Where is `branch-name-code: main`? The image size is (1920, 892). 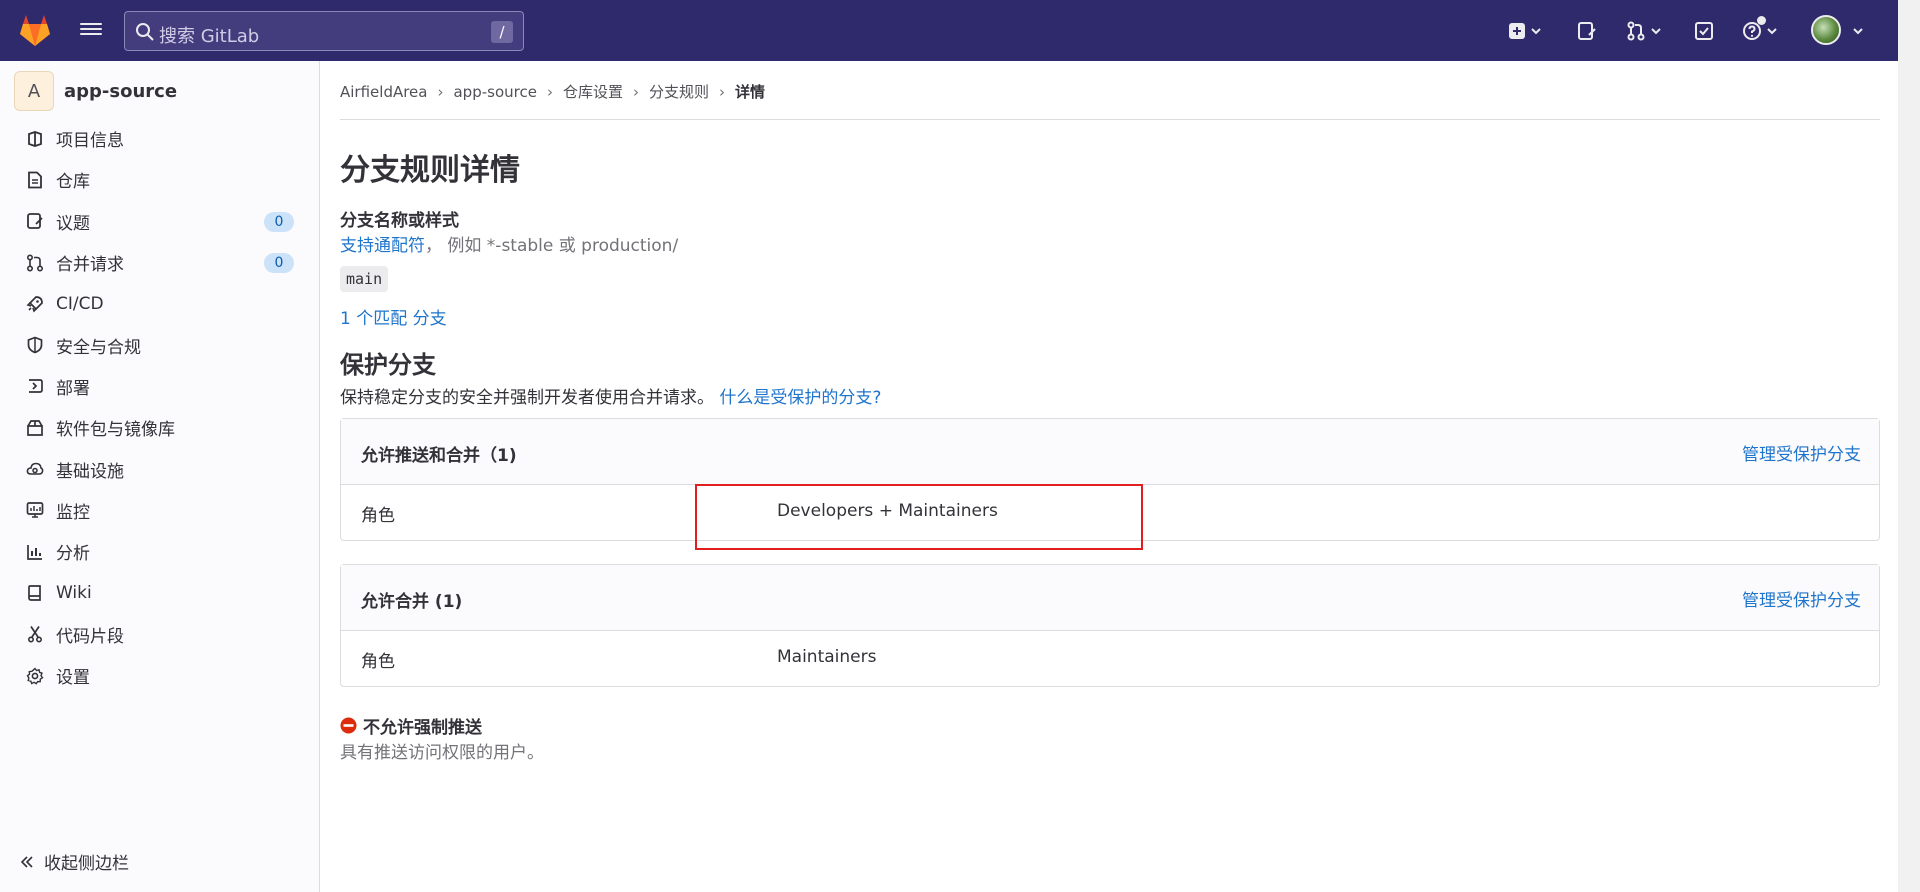
branch-name-code: main is located at coordinates (364, 279).